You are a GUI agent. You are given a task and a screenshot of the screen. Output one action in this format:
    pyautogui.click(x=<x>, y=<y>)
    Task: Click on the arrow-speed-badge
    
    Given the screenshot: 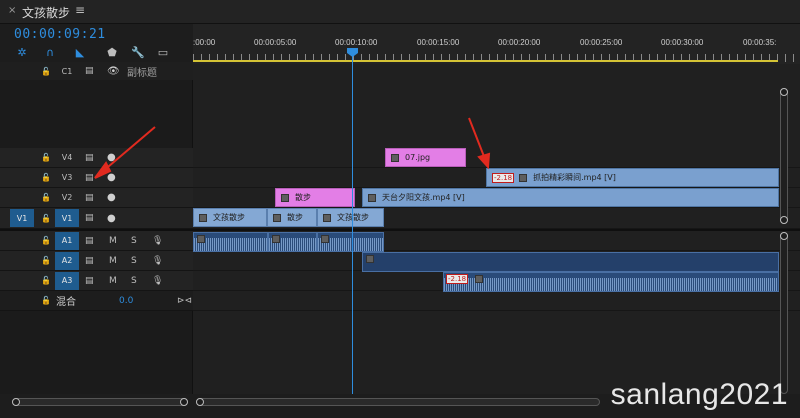 What is the action you would take?
    pyautogui.click(x=477, y=138)
    